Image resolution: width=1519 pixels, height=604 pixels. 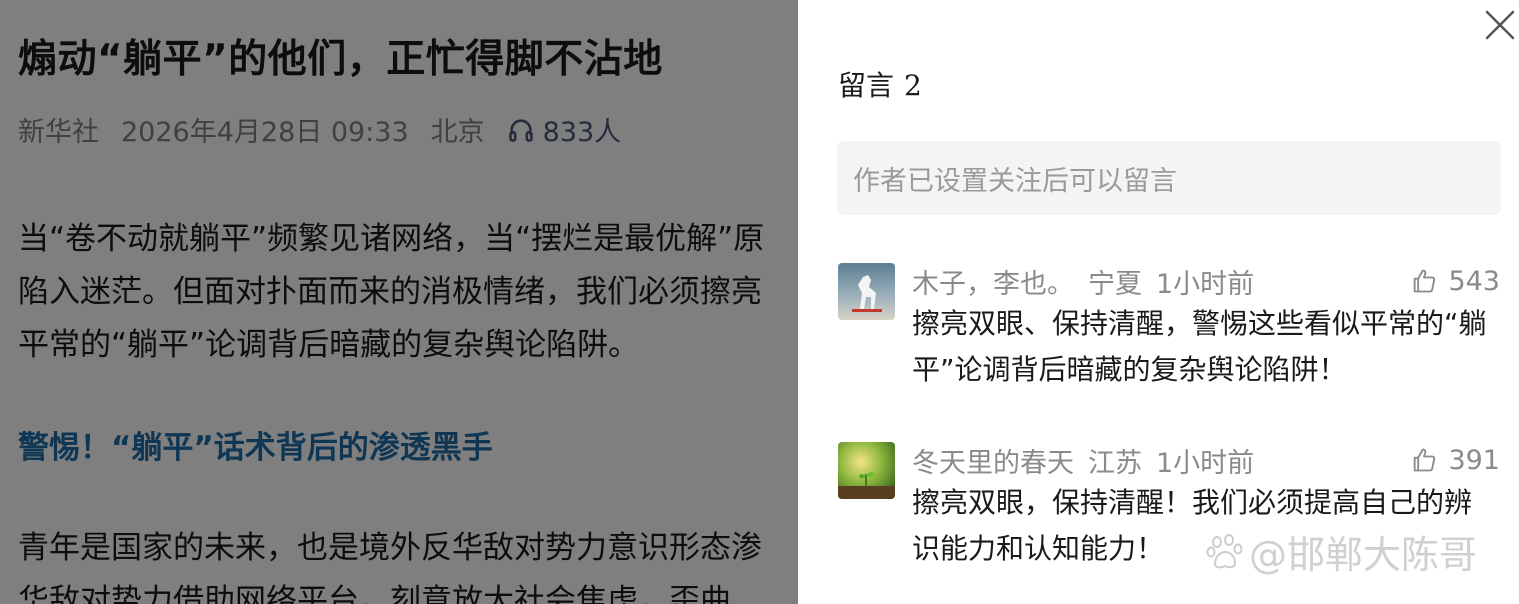 What do you see at coordinates (1474, 281) in the screenshot?
I see `like-count: 543` at bounding box center [1474, 281].